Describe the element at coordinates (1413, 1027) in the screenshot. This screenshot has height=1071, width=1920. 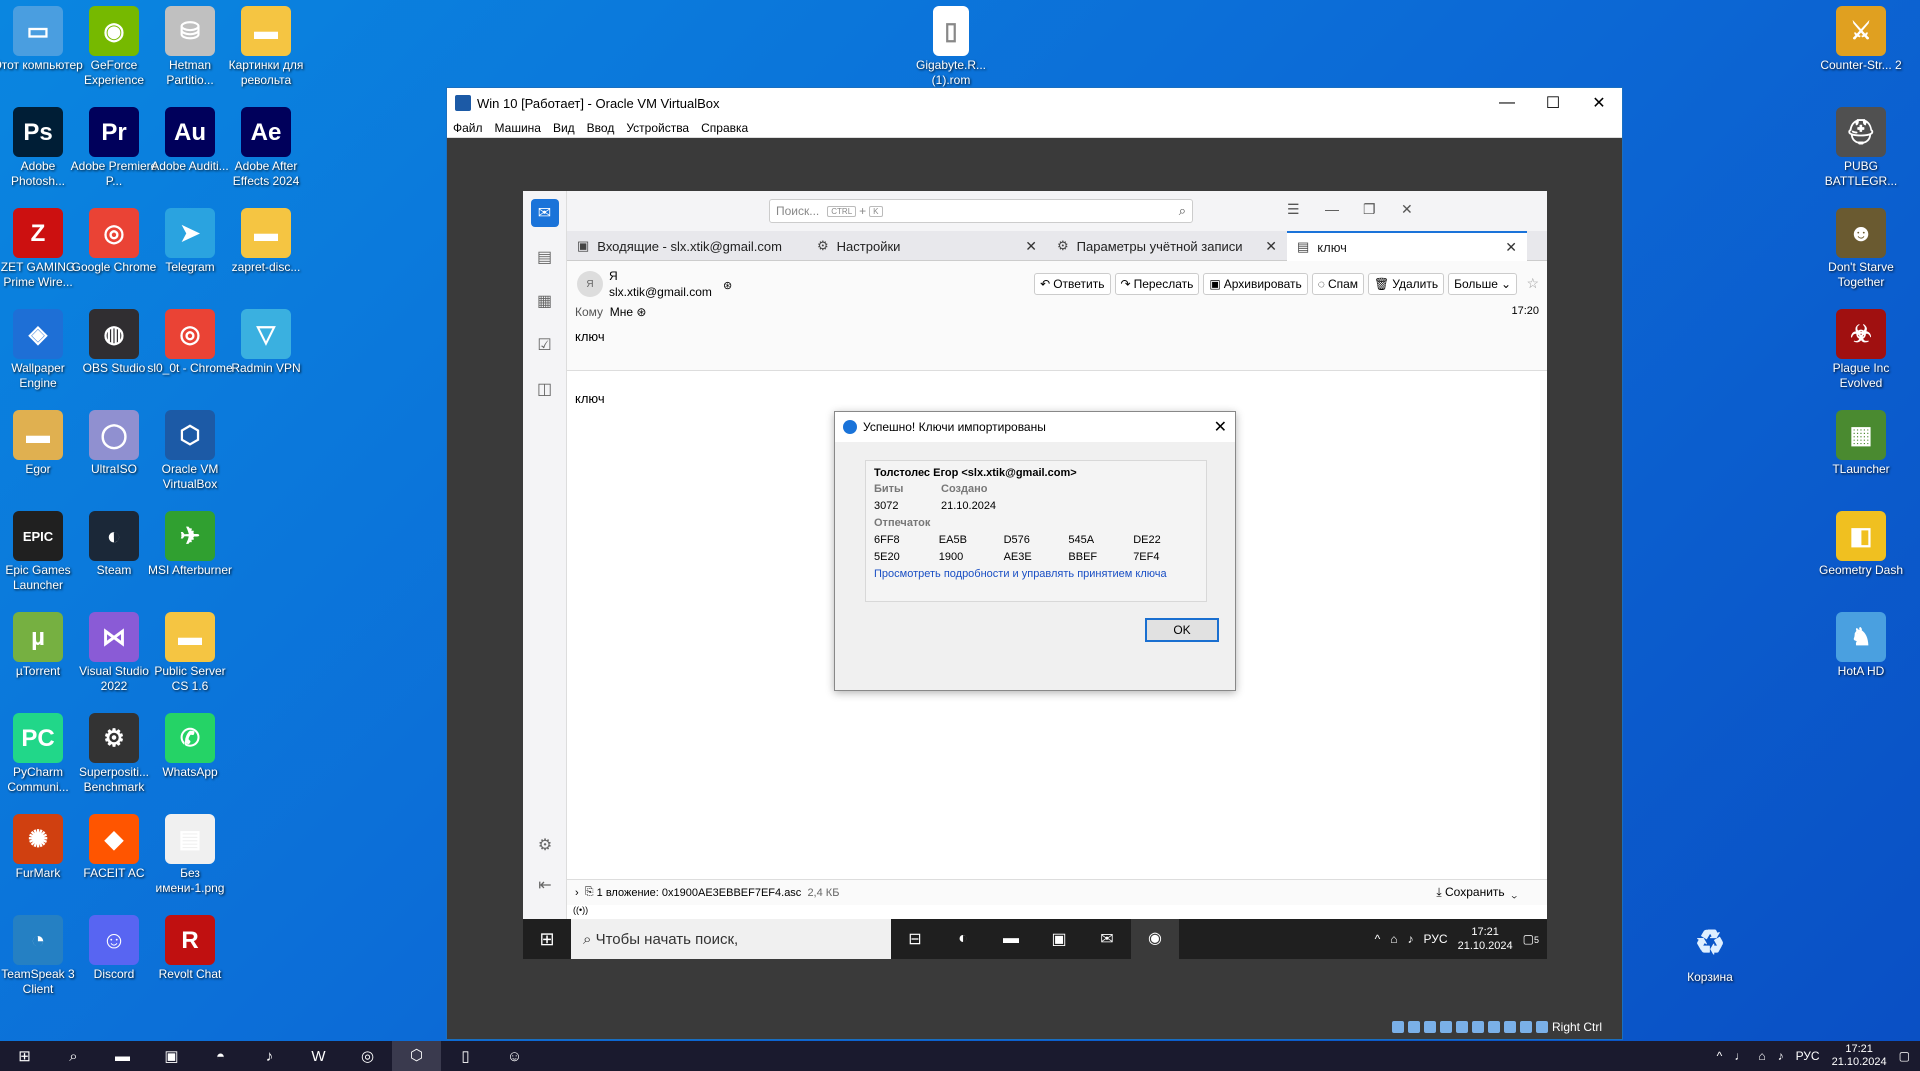
I see `optical-icon` at that location.